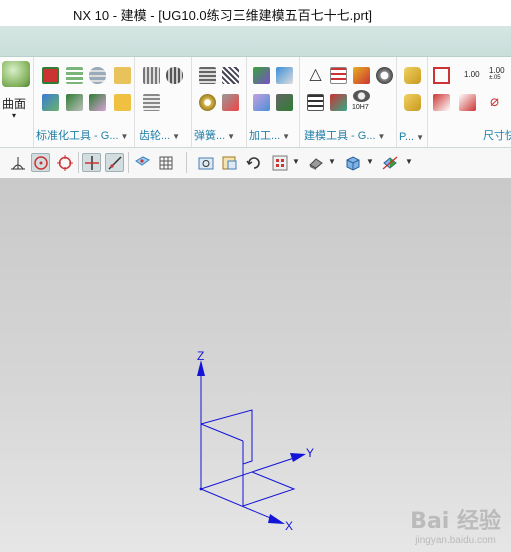 The image size is (511, 552). What do you see at coordinates (151, 102) in the screenshot?
I see `gear-rack-icon` at bounding box center [151, 102].